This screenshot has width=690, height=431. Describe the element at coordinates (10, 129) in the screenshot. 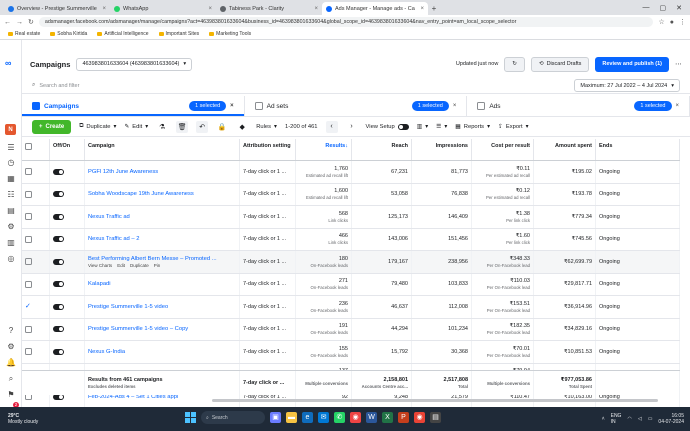

I see `account-avatar: N` at that location.